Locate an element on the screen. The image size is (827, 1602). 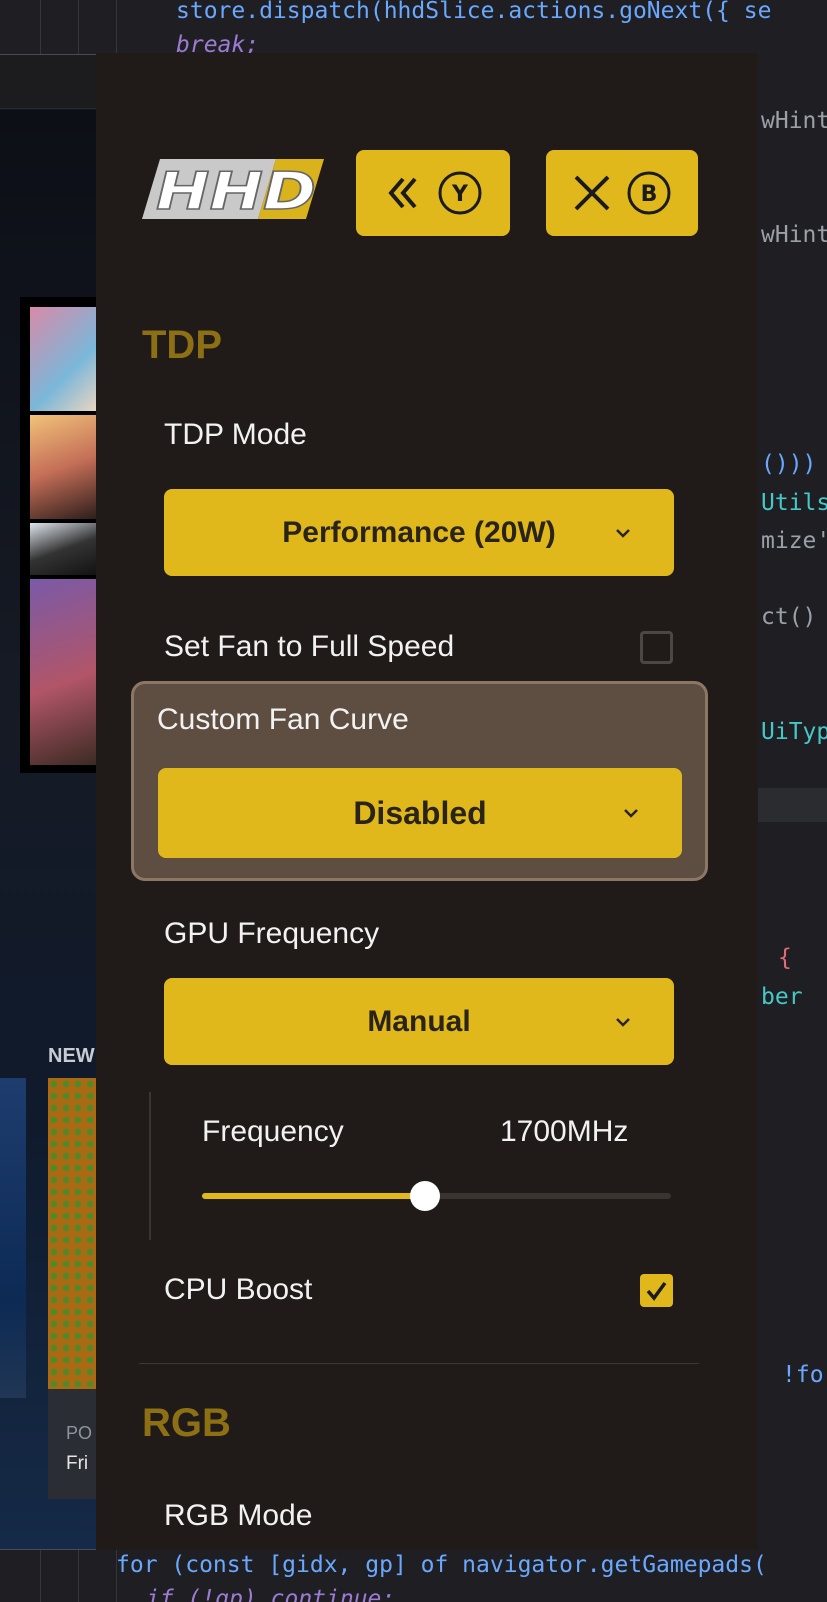
rgb-mode-label: RGB Mode is located at coordinates (238, 1515).